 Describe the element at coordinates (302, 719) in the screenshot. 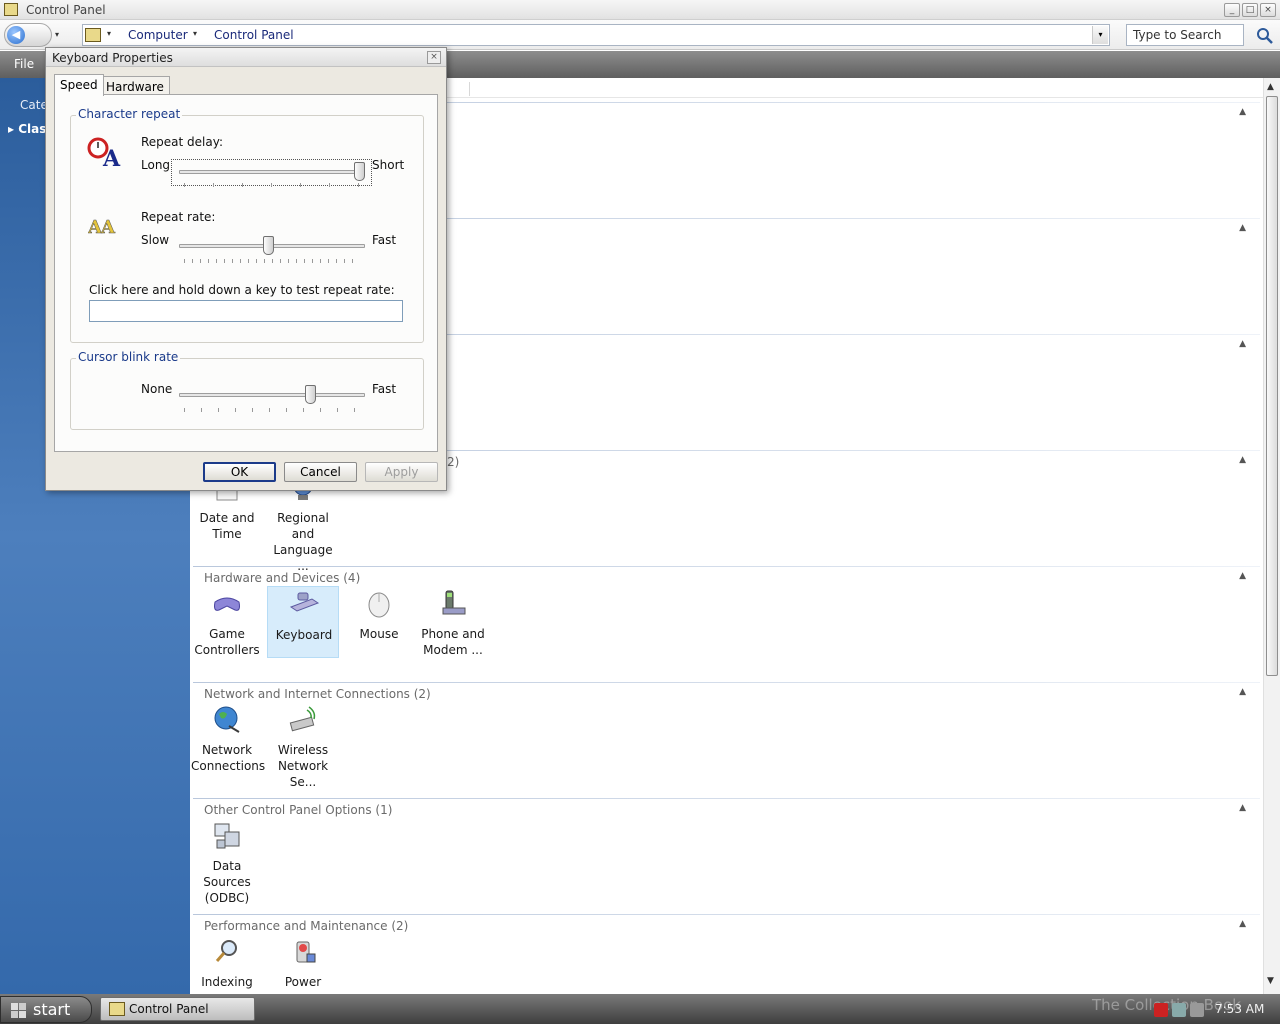

I see `wireless-icon` at that location.